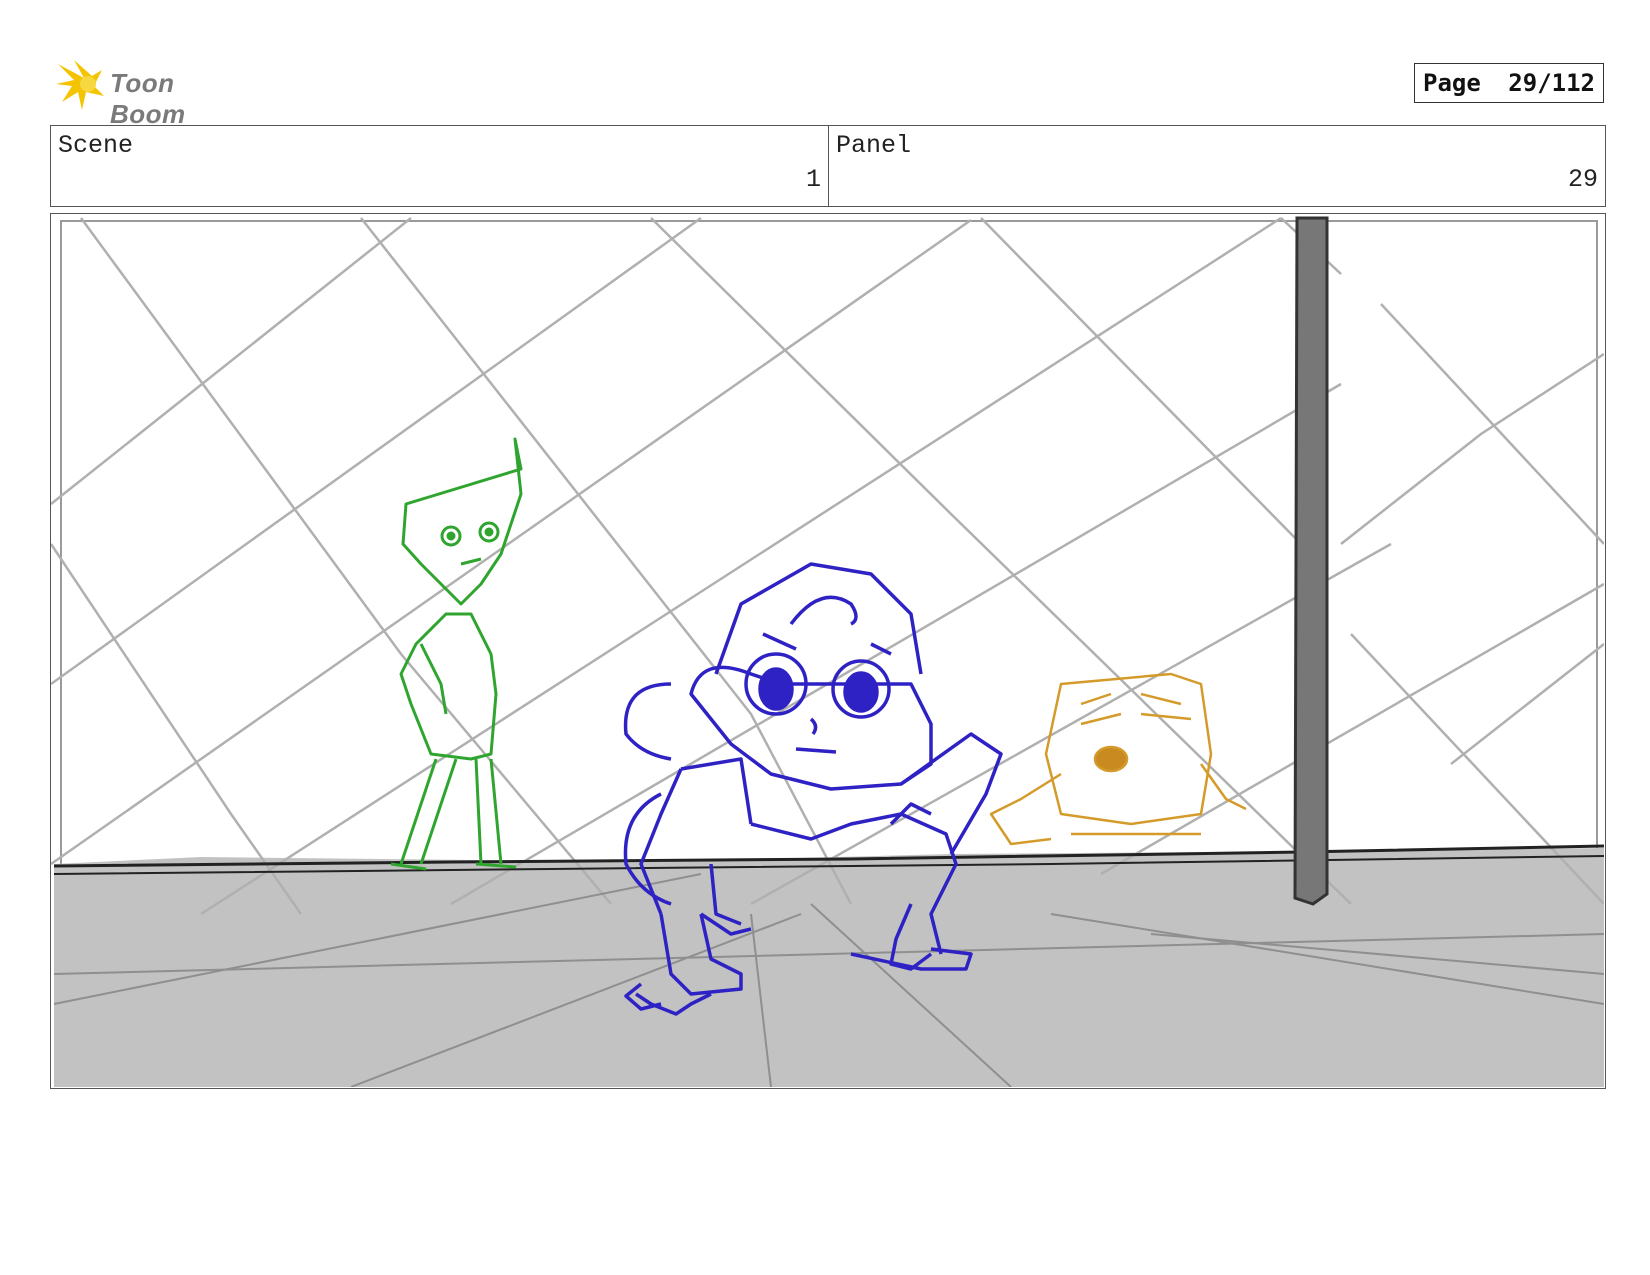 The height and width of the screenshot is (1275, 1650). I want to click on page-number: 29/112, so click(1551, 83).